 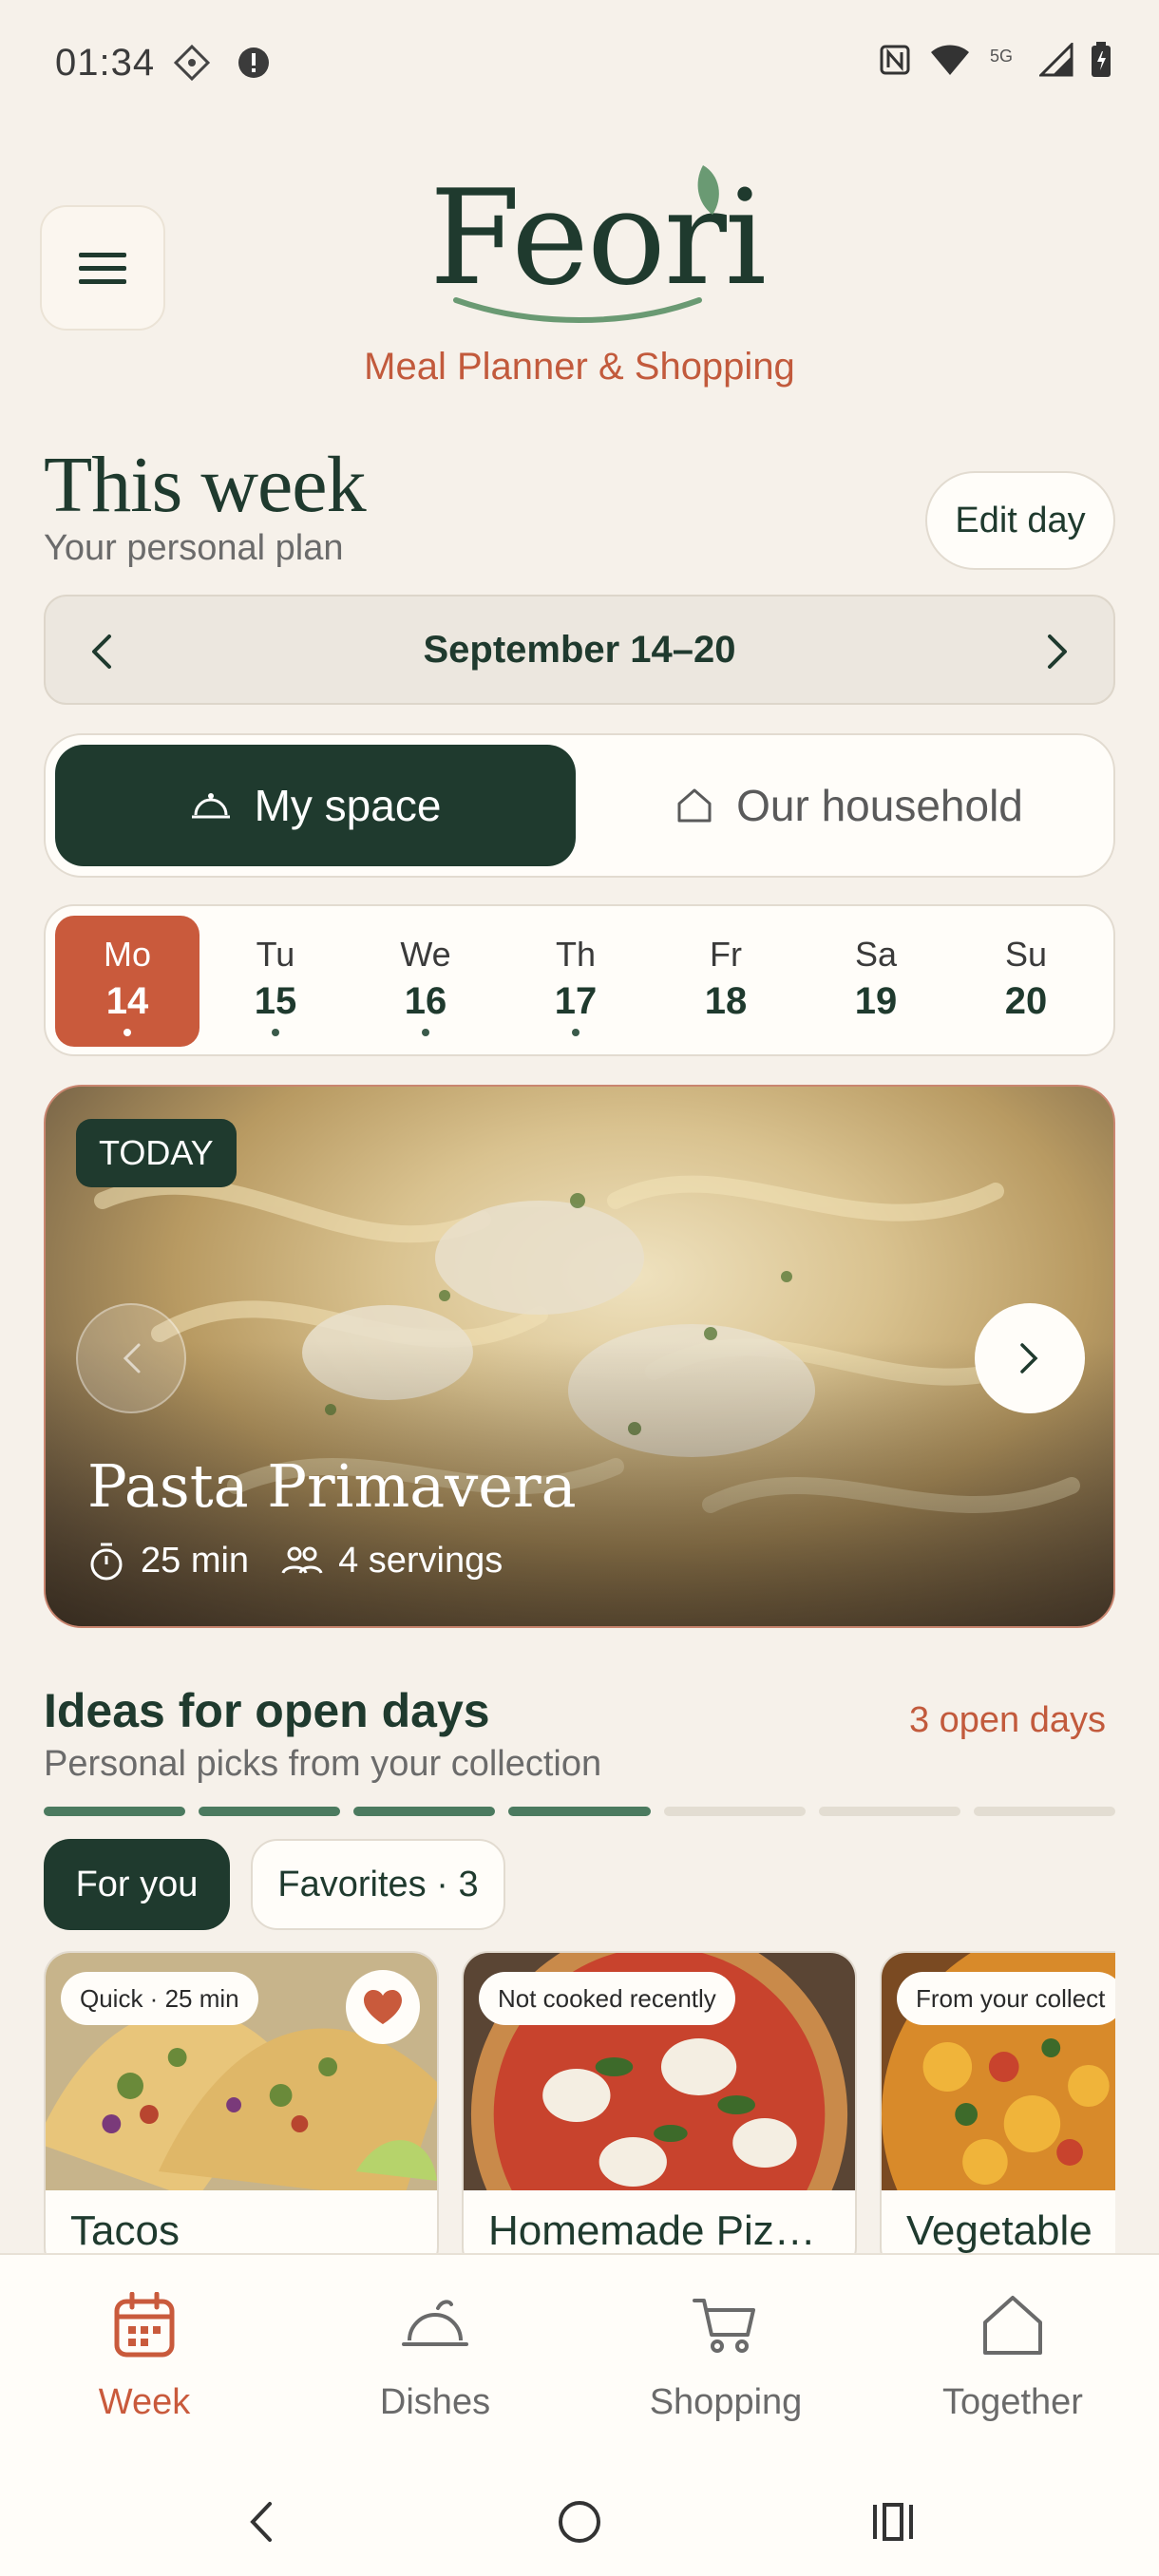 What do you see at coordinates (1056, 60) in the screenshot?
I see `signal-icon` at bounding box center [1056, 60].